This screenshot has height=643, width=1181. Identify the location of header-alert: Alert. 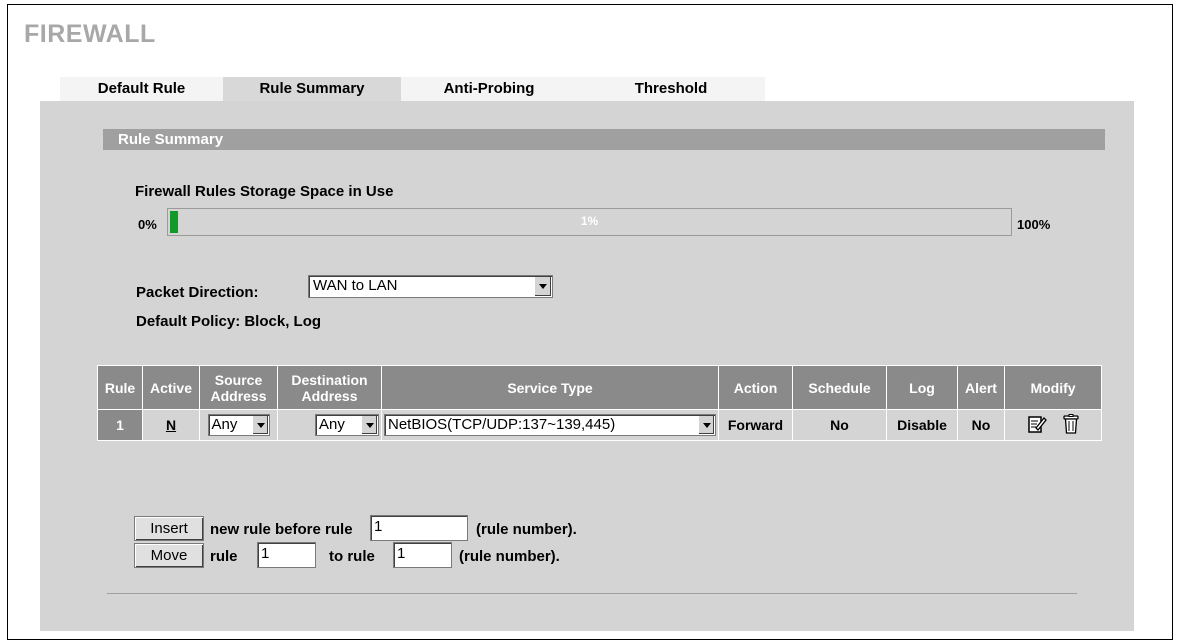
(981, 387).